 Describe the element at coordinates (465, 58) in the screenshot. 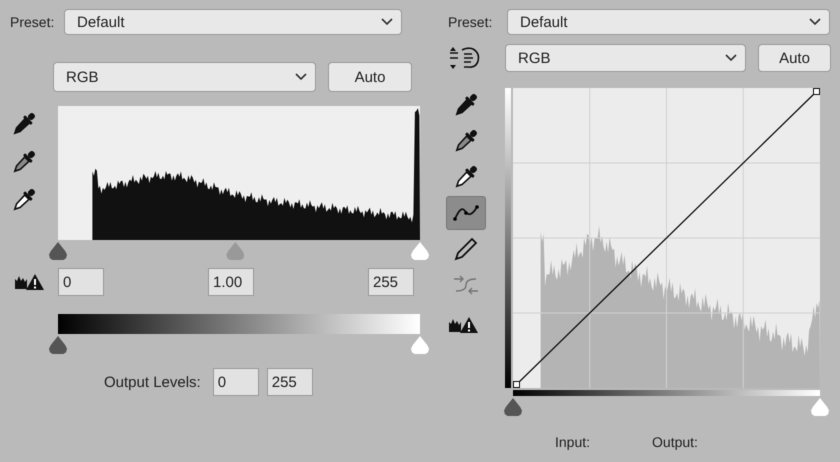

I see `hand-icon` at that location.